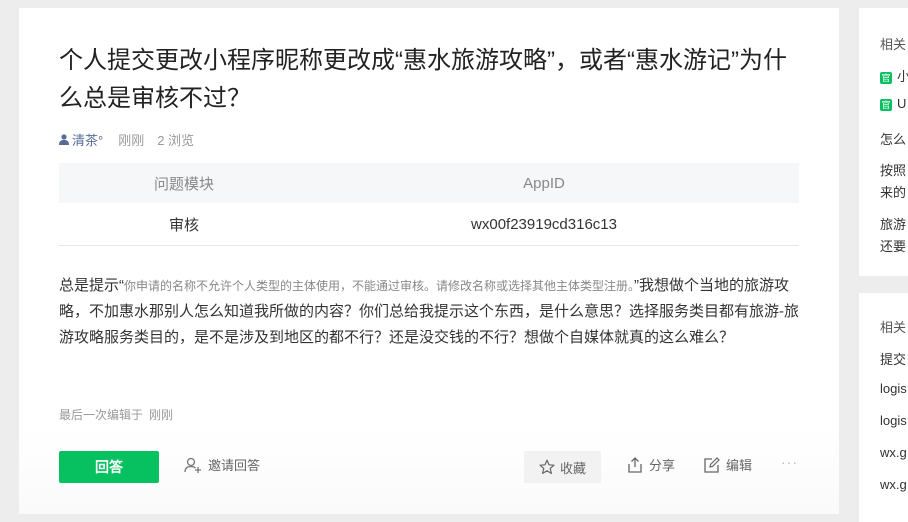 This screenshot has height=522, width=908. I want to click on related-link-3: logis, so click(893, 420).